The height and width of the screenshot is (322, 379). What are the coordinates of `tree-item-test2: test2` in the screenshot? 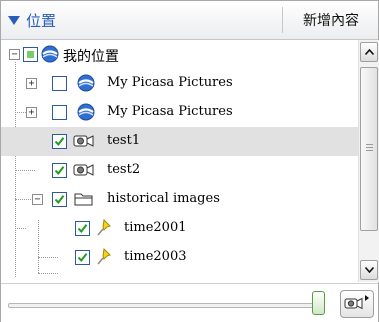 It's located at (179, 170).